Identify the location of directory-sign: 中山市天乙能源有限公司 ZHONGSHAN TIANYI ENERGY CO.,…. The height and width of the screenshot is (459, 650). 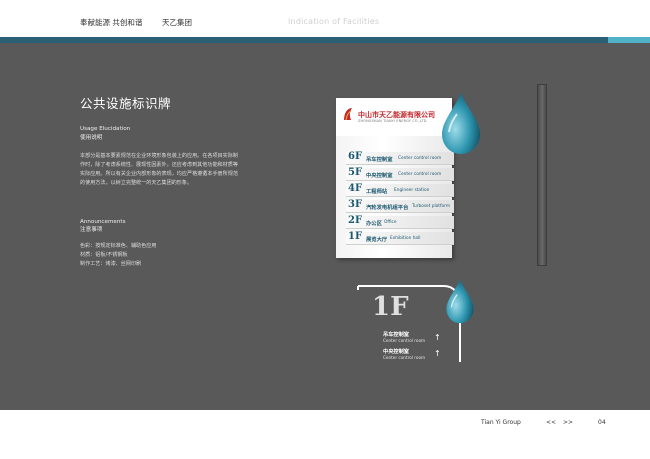
(395, 178).